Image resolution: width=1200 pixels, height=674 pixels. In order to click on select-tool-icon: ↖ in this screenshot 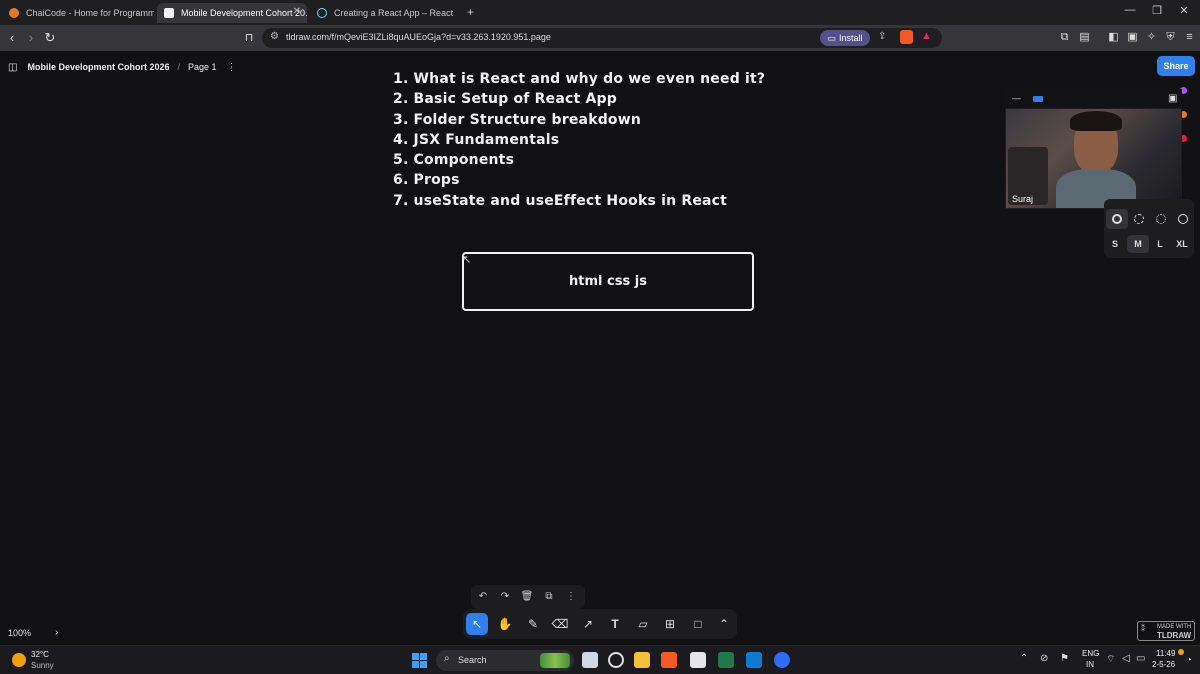, I will do `click(477, 624)`.